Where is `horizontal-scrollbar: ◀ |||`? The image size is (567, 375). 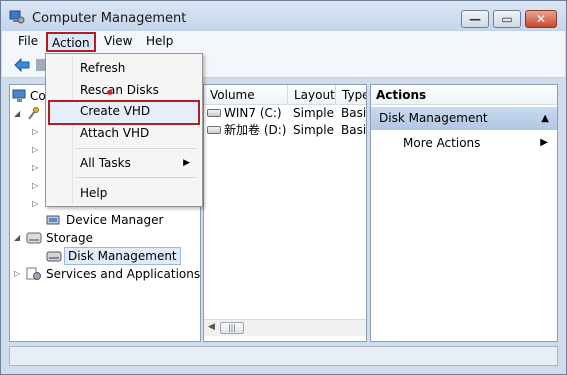 horizontal-scrollbar: ◀ ||| is located at coordinates (285, 327).